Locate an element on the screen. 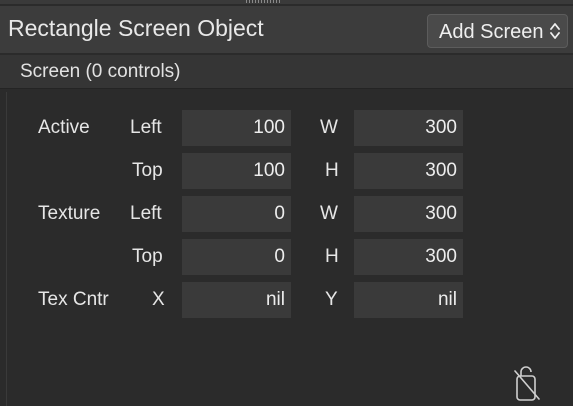  add-screen-button: Add Screen is located at coordinates (497, 31).